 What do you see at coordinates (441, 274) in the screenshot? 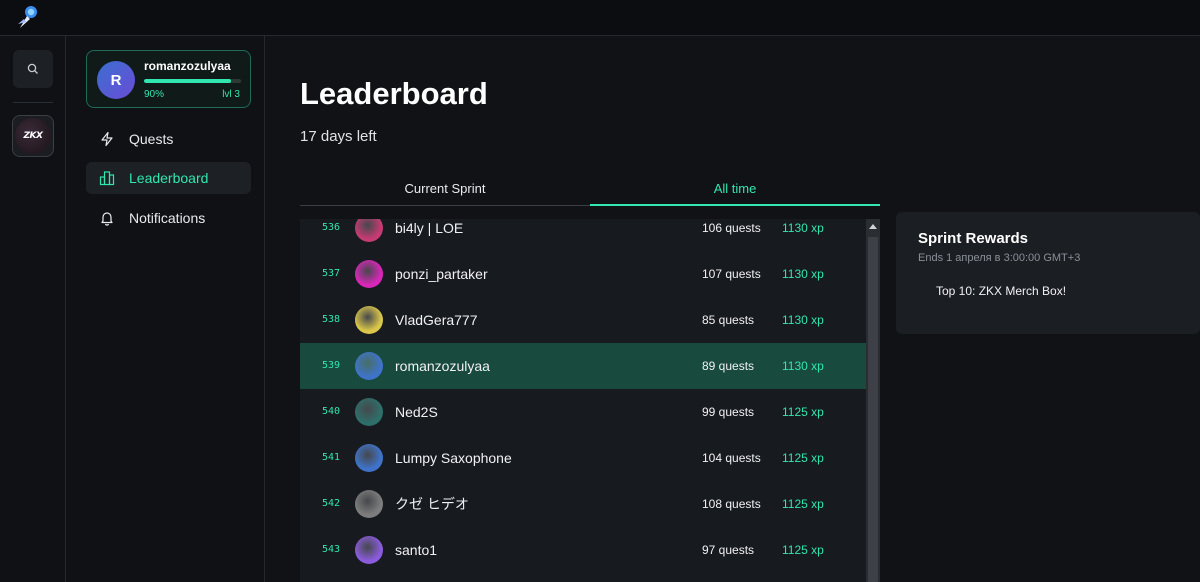
I see `user-name: ponzi_partaker` at bounding box center [441, 274].